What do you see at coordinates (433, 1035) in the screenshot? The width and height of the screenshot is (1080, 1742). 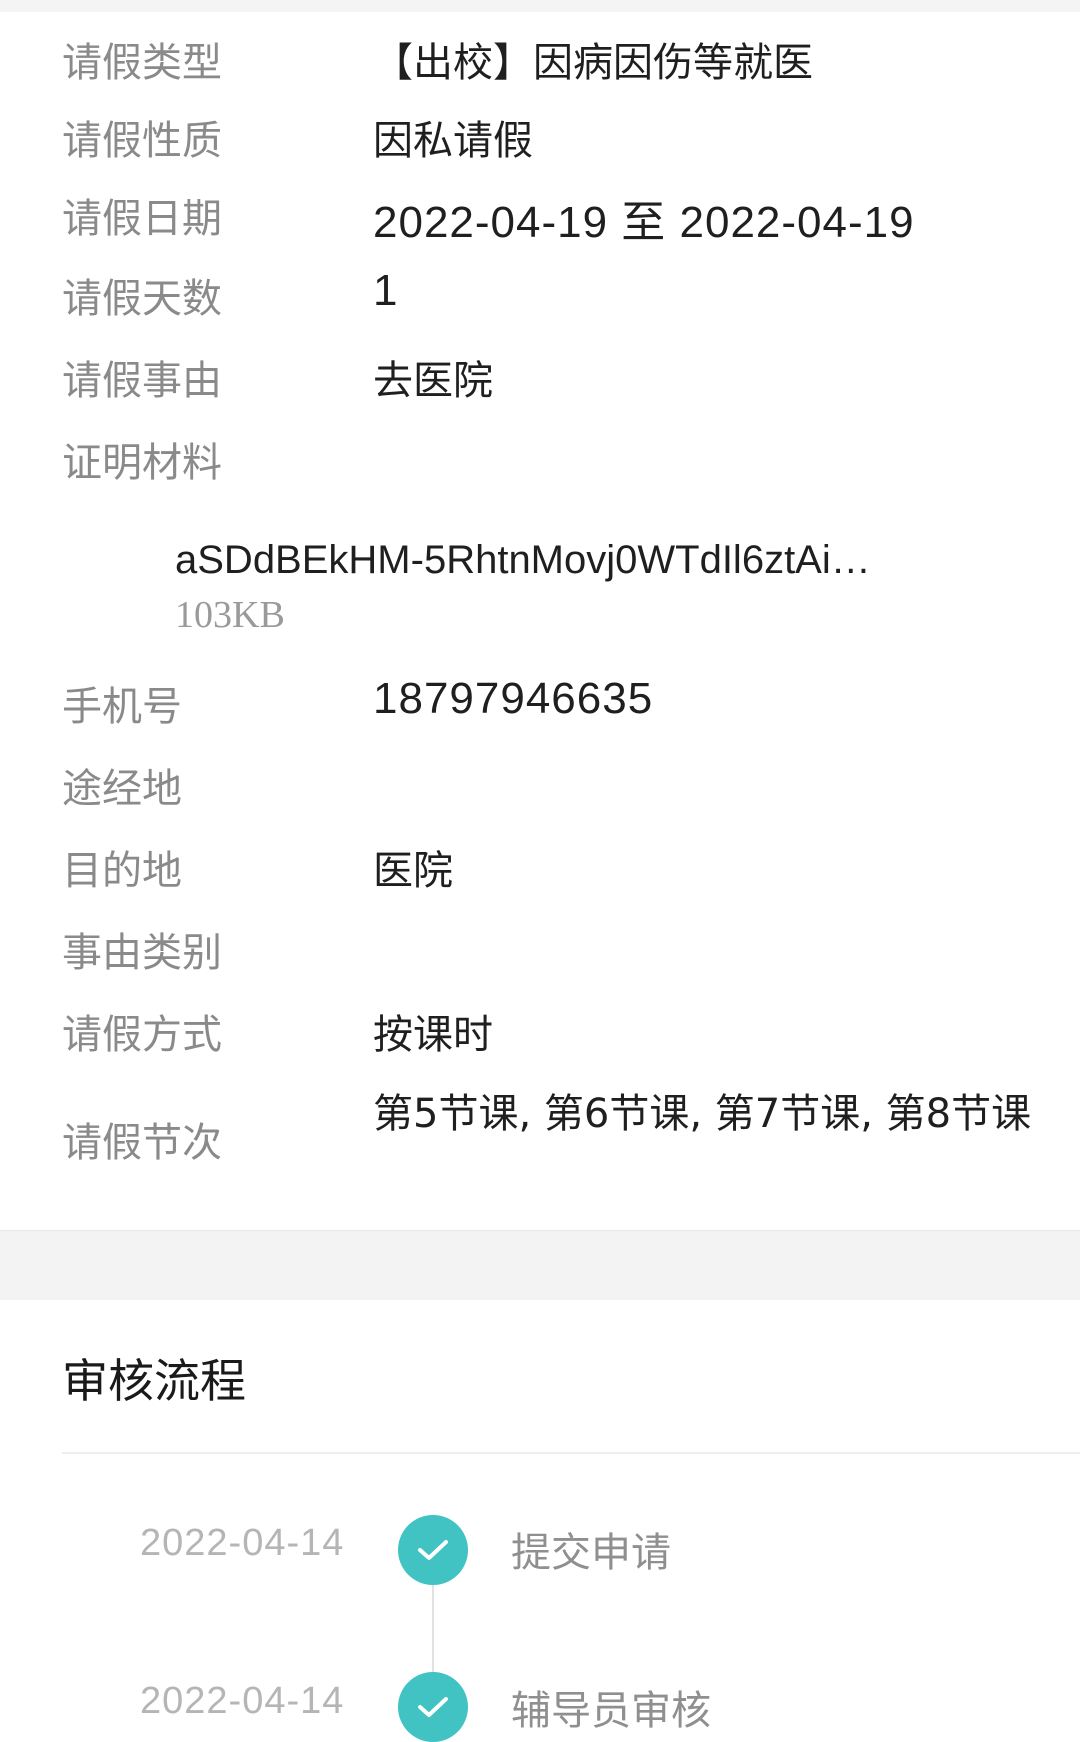 I see `value: 按课时` at bounding box center [433, 1035].